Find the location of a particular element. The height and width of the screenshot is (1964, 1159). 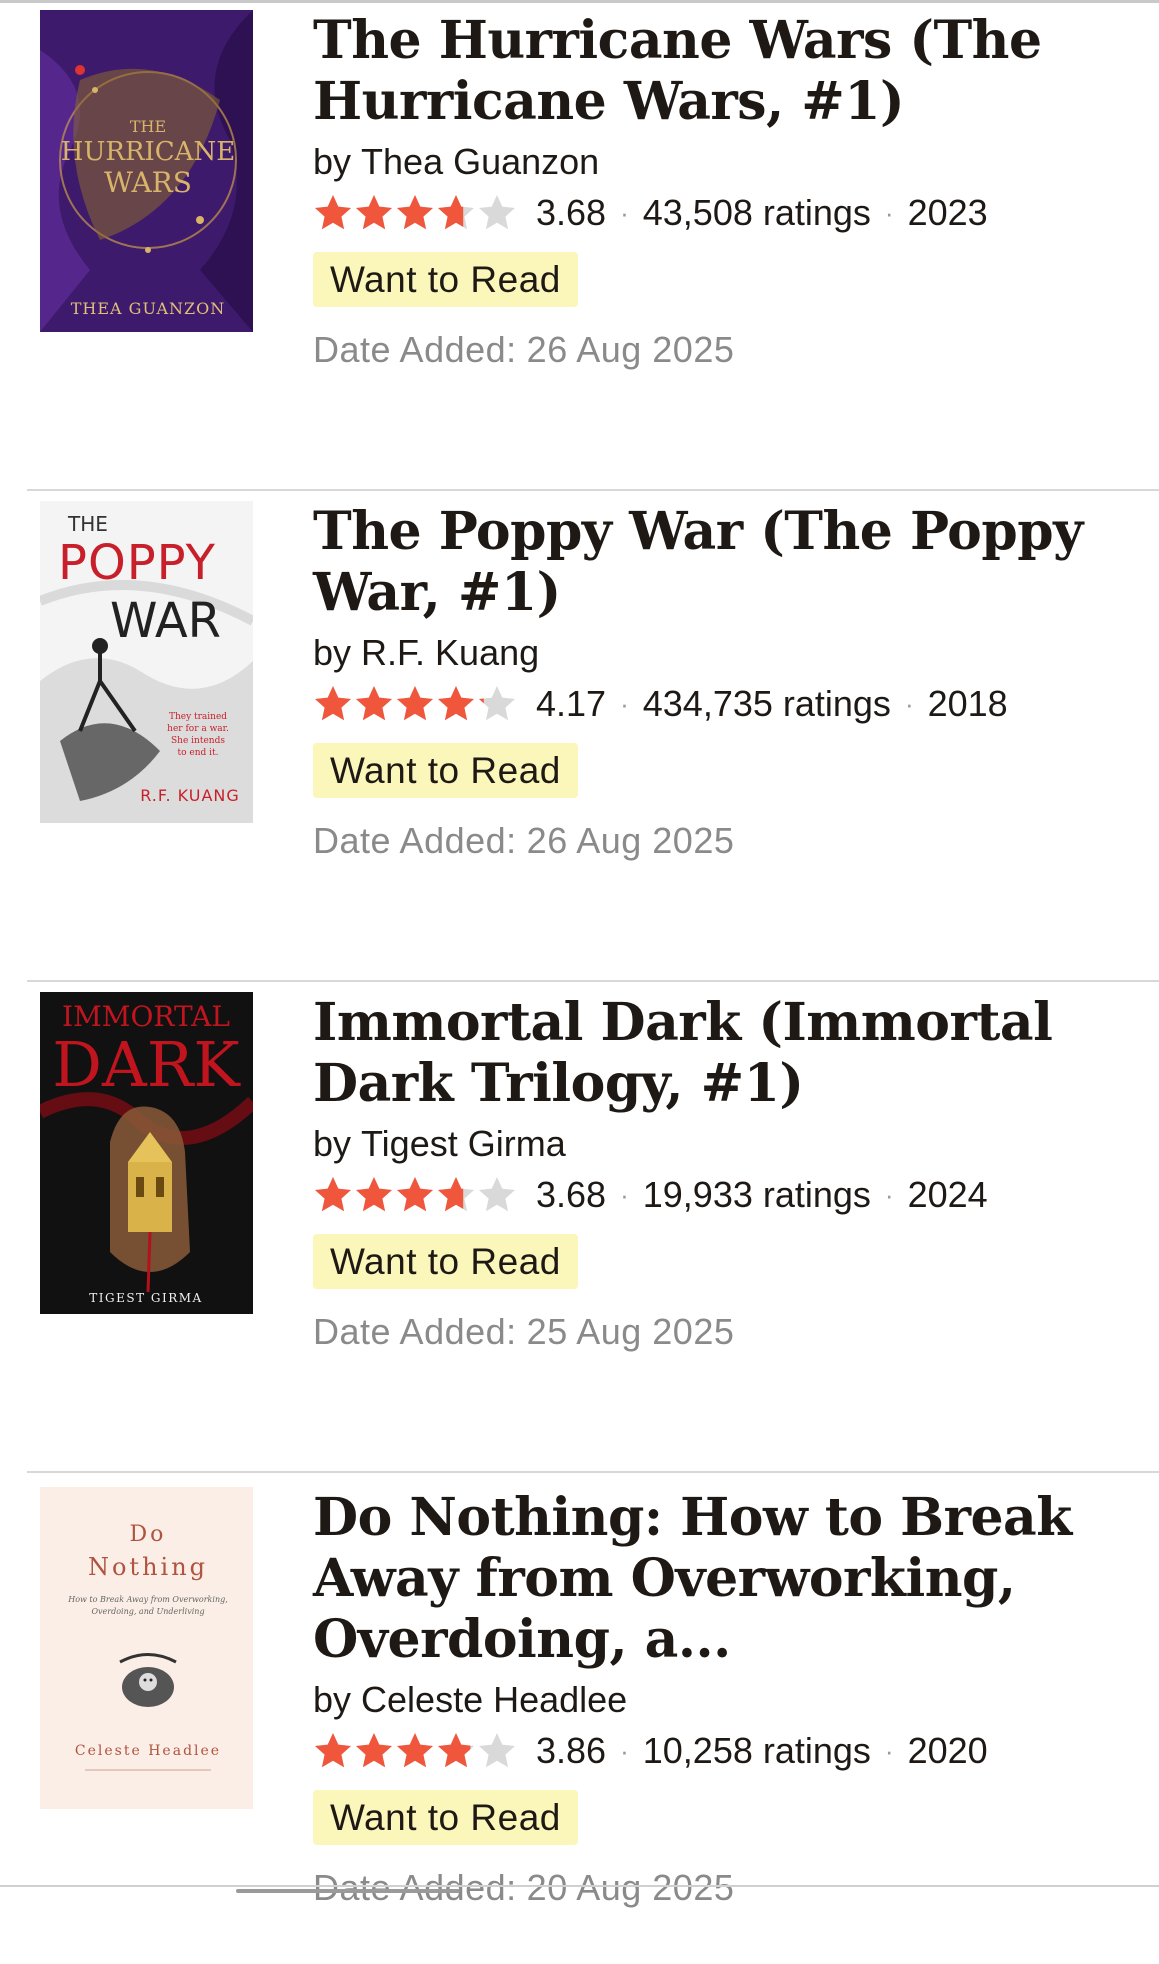

svg-text:How to Break Away from Overwor: How to Break Away from Overworking, is located at coordinates (147, 1599).